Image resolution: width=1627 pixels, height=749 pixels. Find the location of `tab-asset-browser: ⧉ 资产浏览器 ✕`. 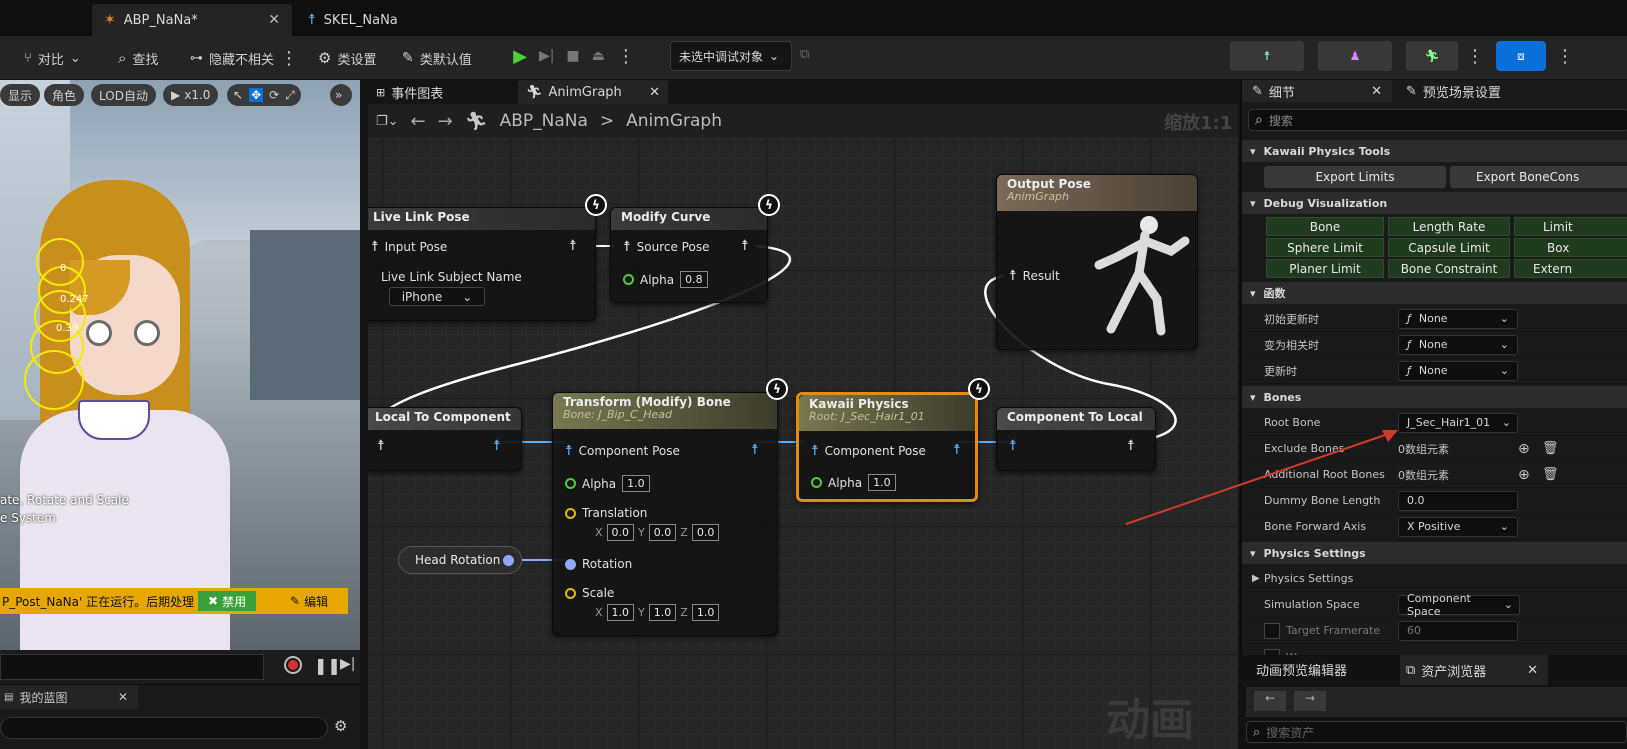

tab-asset-browser: ⧉ 资产浏览器 ✕ is located at coordinates (1474, 670).